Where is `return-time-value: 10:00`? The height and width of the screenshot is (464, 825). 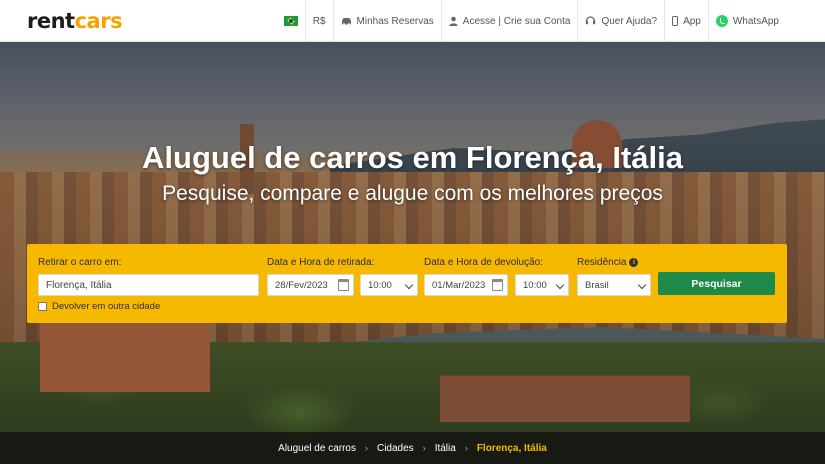
return-time-value: 10:00 is located at coordinates (535, 285).